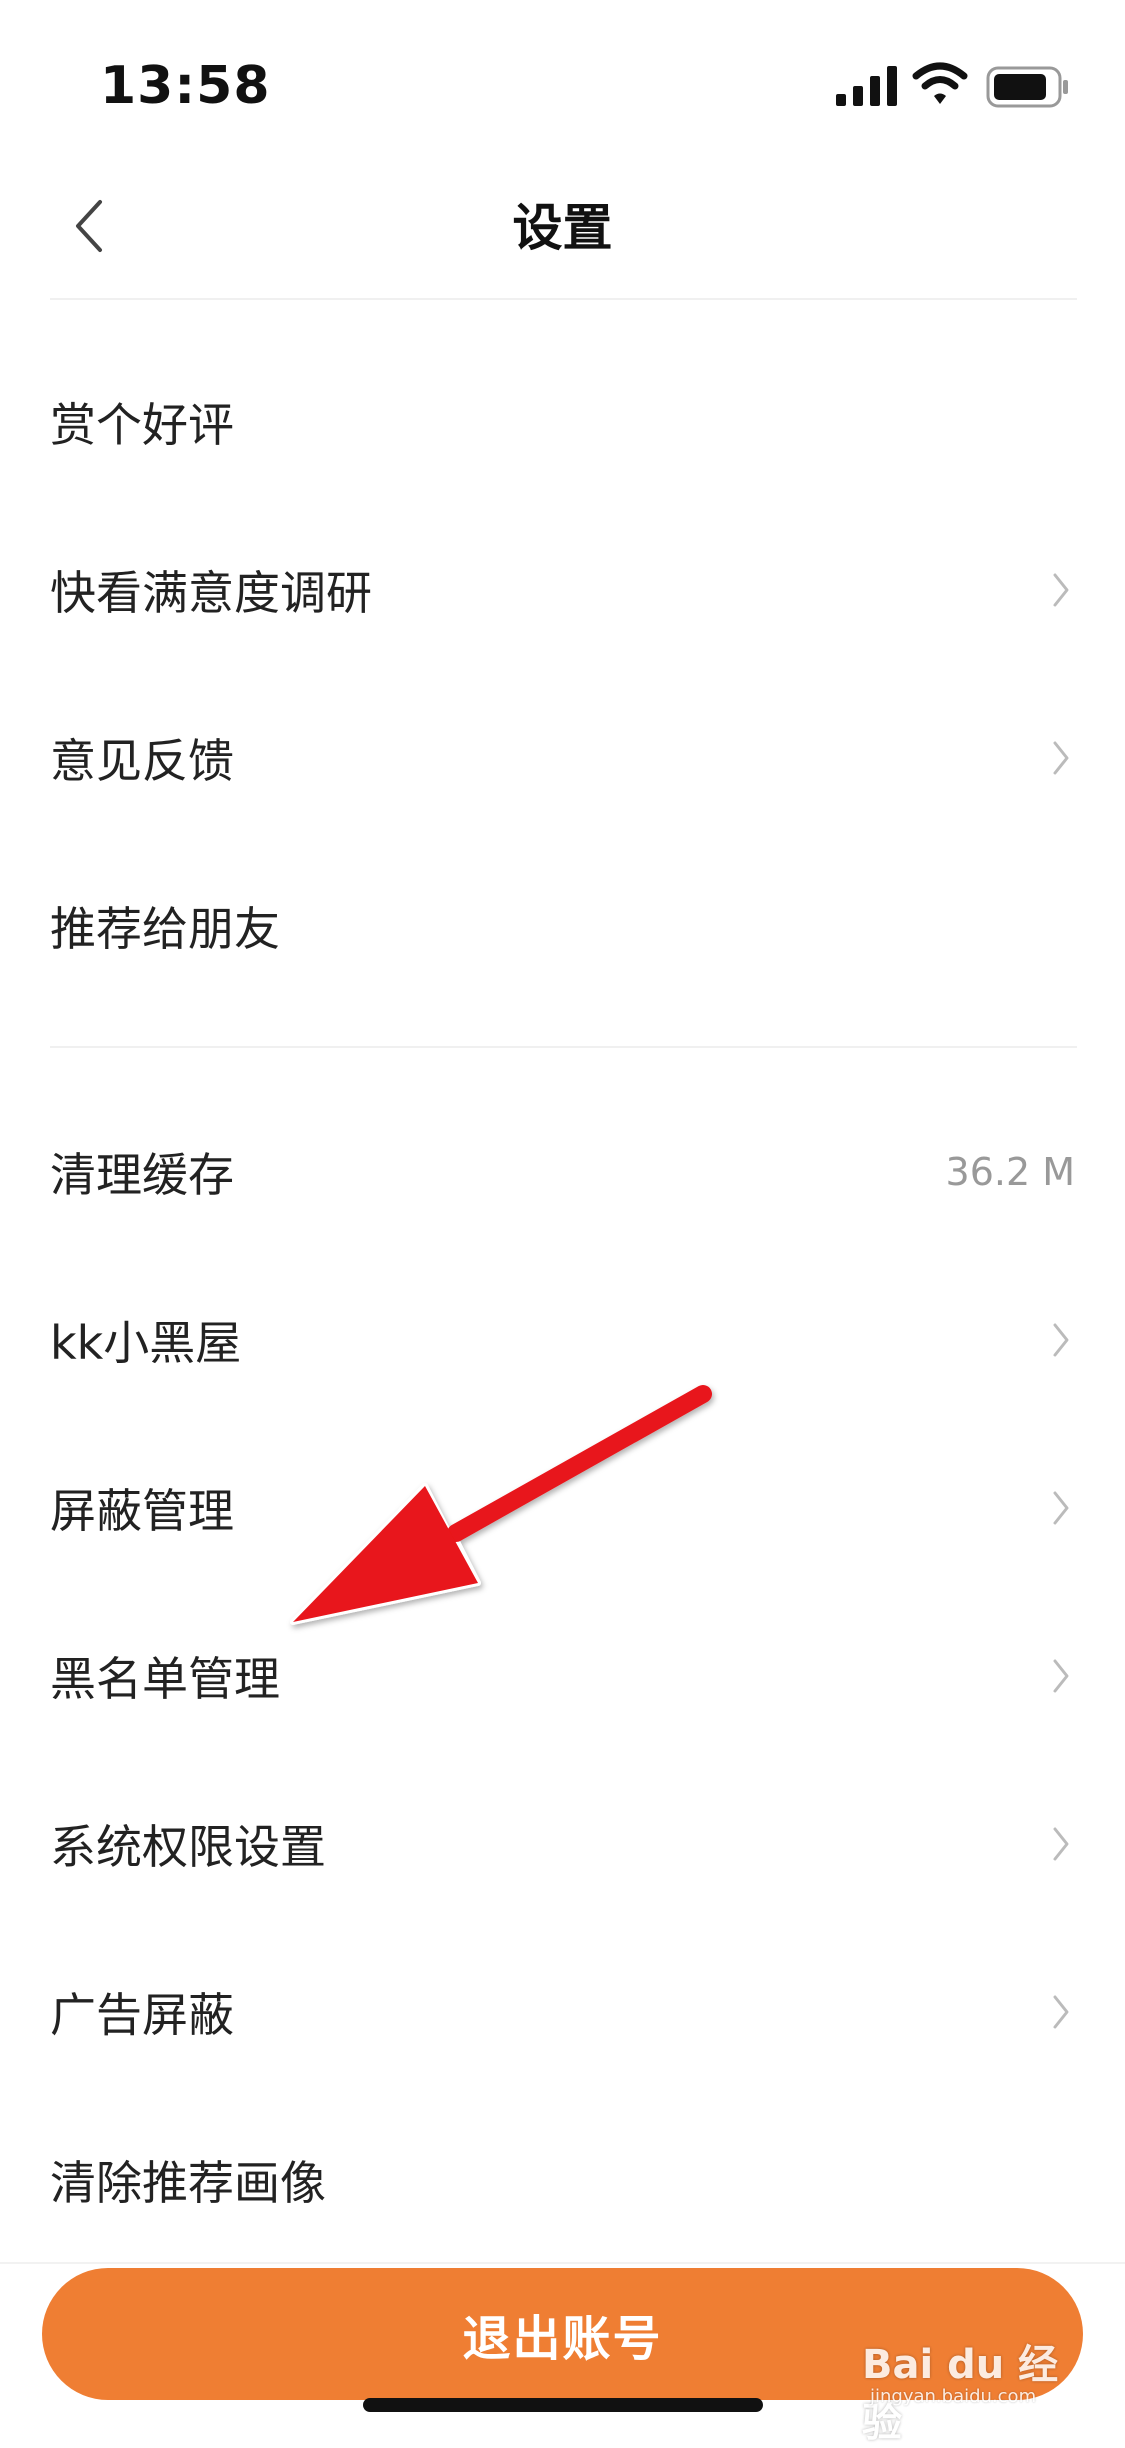 This screenshot has width=1125, height=2448. What do you see at coordinates (562, 1340) in the screenshot?
I see `list-item-kk-blackroom: kk小黑屋` at bounding box center [562, 1340].